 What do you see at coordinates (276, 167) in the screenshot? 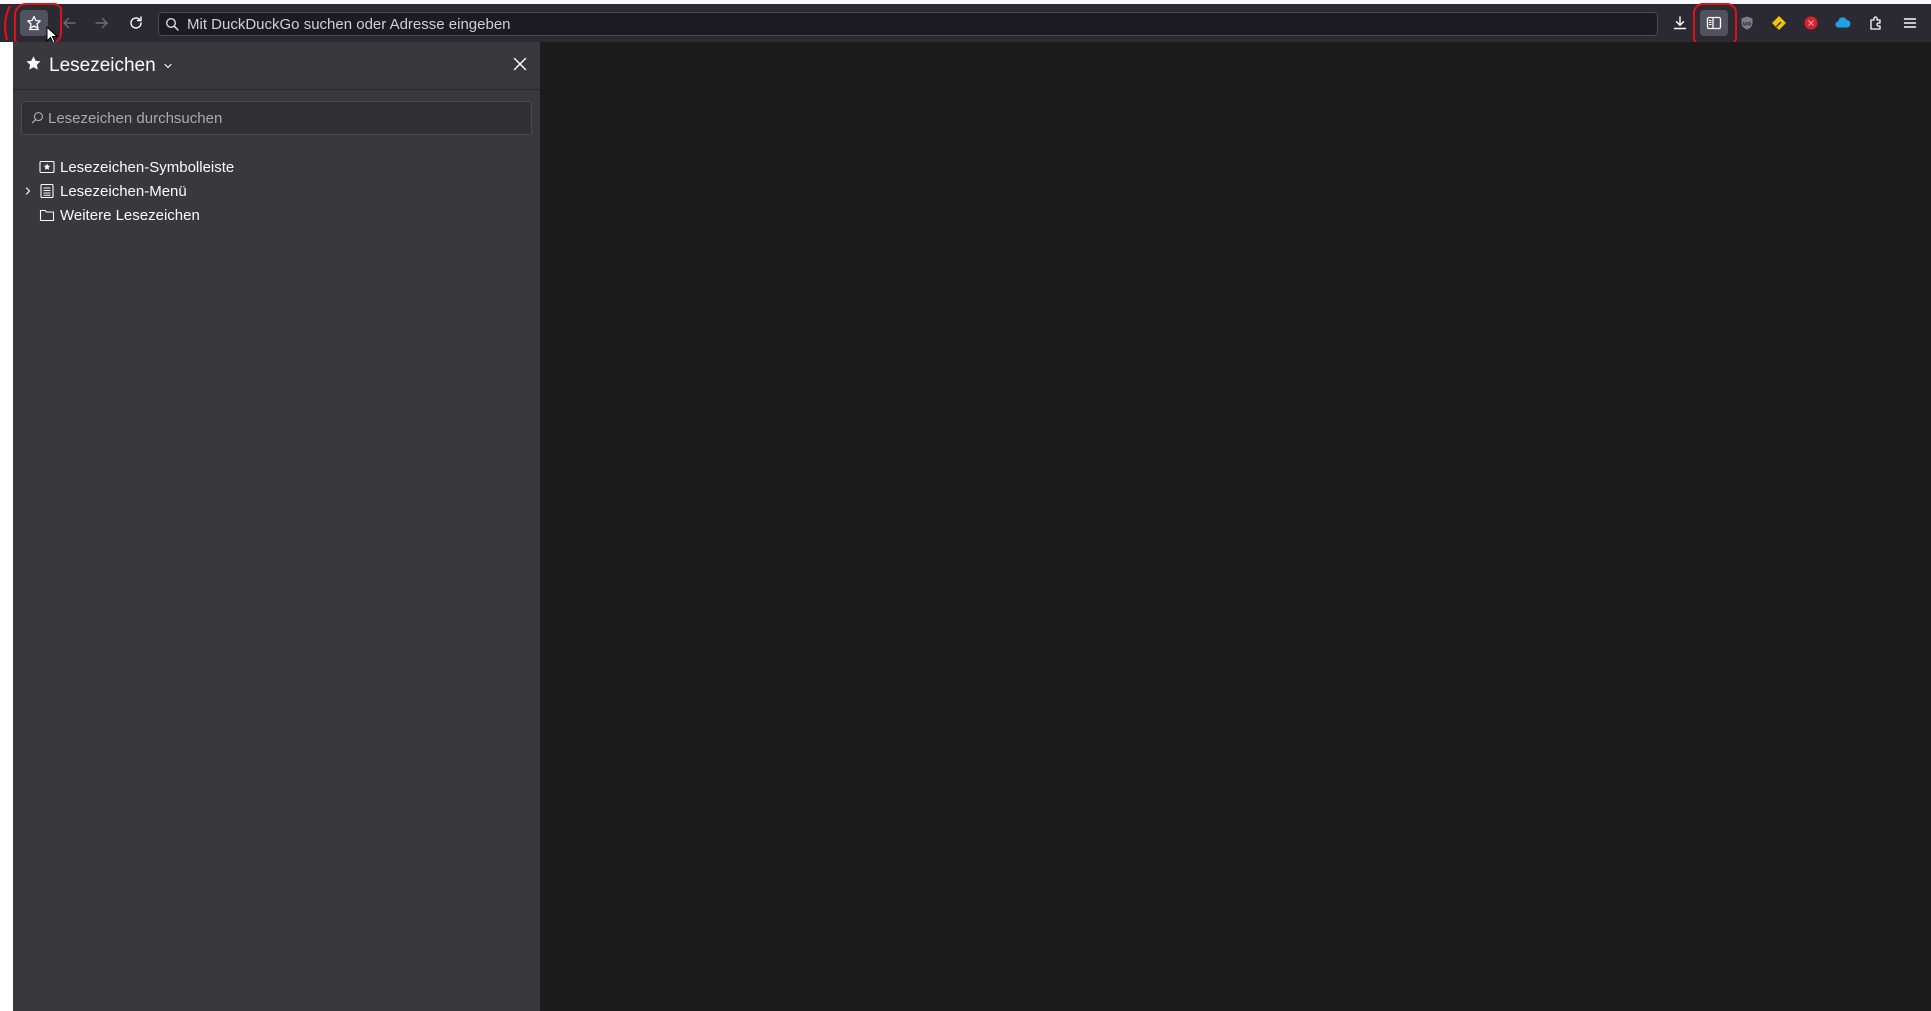
I see `tree-item-bookmarks-toolbar: Lesezeichen-Symbolleiste` at bounding box center [276, 167].